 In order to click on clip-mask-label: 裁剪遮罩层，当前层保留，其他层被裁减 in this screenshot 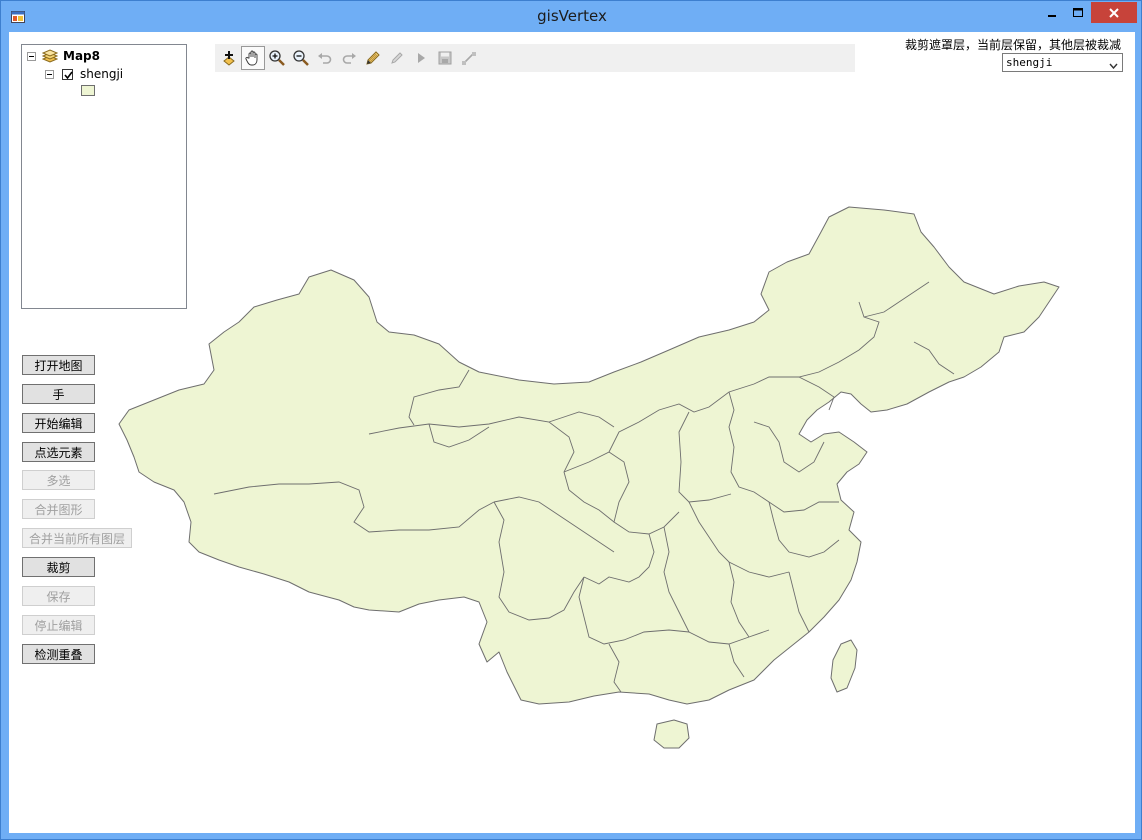, I will do `click(1012, 45)`.